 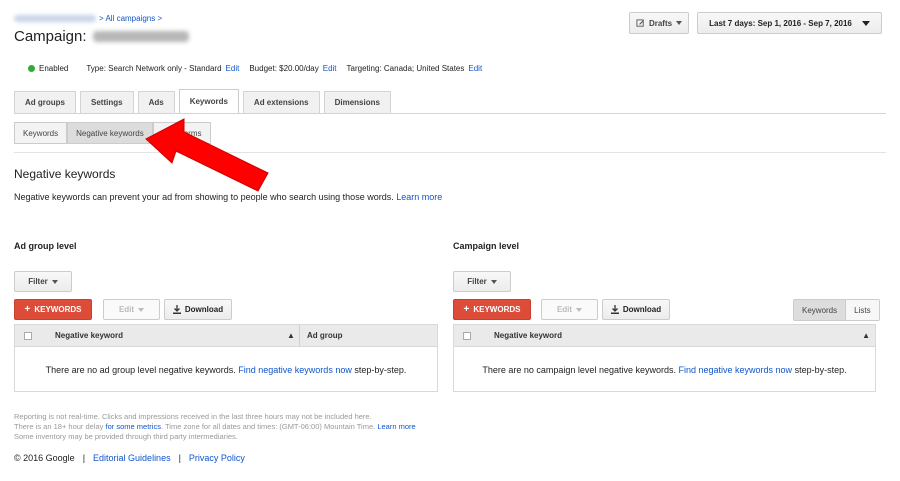 I want to click on date-range-label: Last 7 days: Sep 1, 2016 - Sep 7, 2016, so click(x=780, y=23).